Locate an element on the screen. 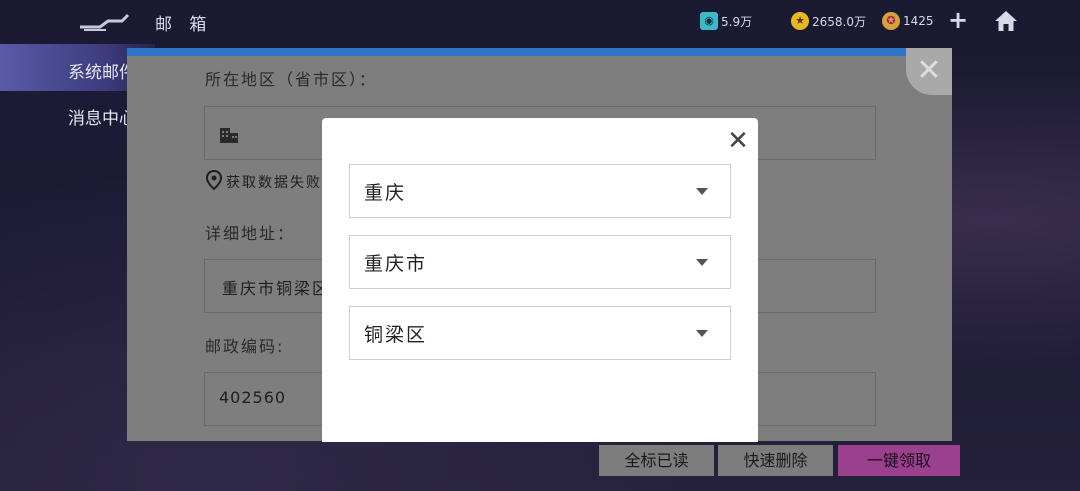 The width and height of the screenshot is (1080, 491). gem-resource: ◉ 5.9万 is located at coordinates (726, 21).